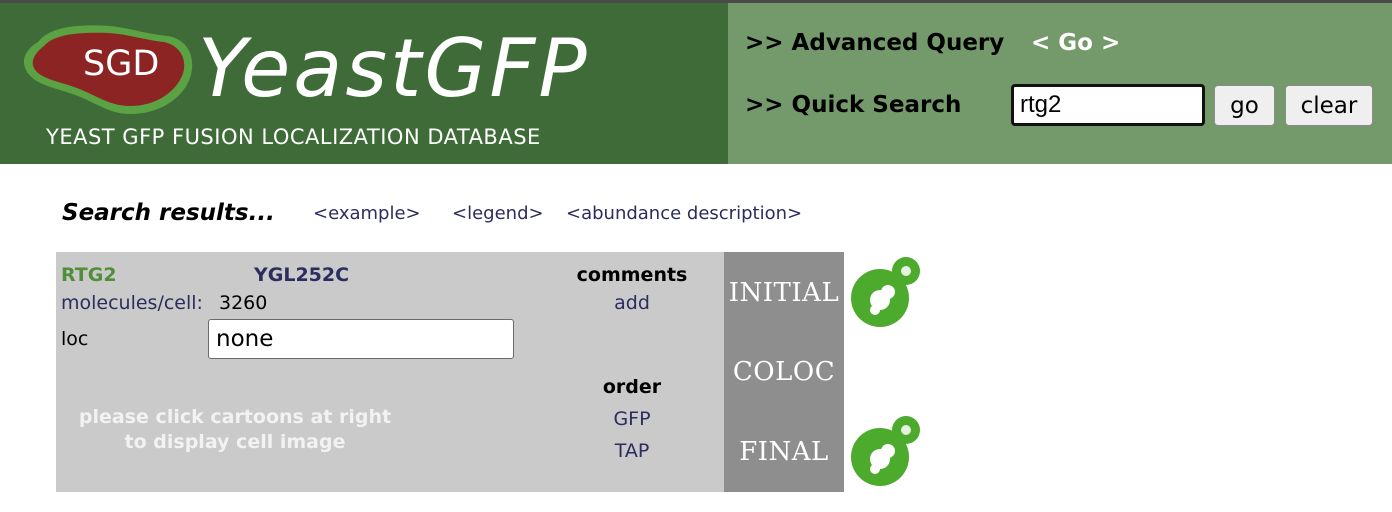  I want to click on advanced-query-go-link: < Go >, so click(1075, 43).